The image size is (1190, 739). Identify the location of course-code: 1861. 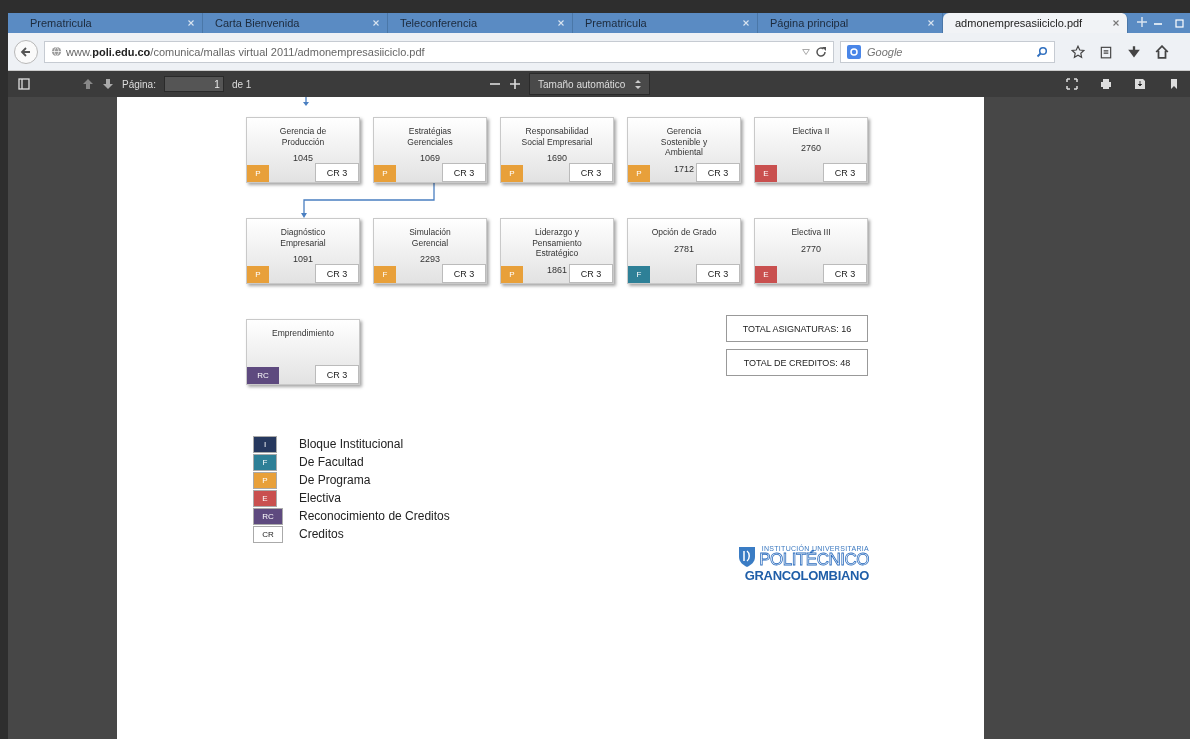
(557, 269).